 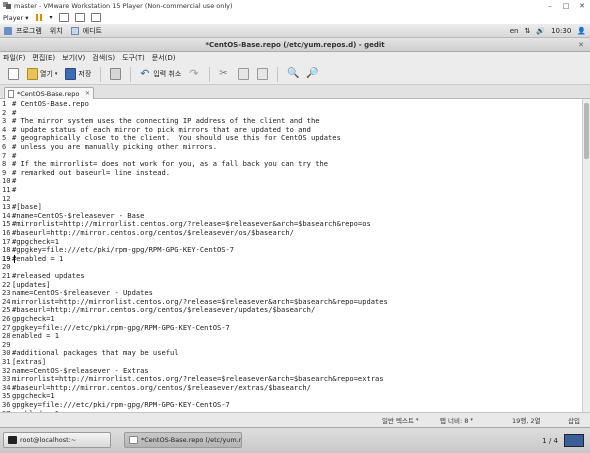 I want to click on gedit-toolbar: 열기 ▾ 저장 ↶ 입력 취소 ↷ ✂ 🔍 🔎, so click(x=295, y=74).